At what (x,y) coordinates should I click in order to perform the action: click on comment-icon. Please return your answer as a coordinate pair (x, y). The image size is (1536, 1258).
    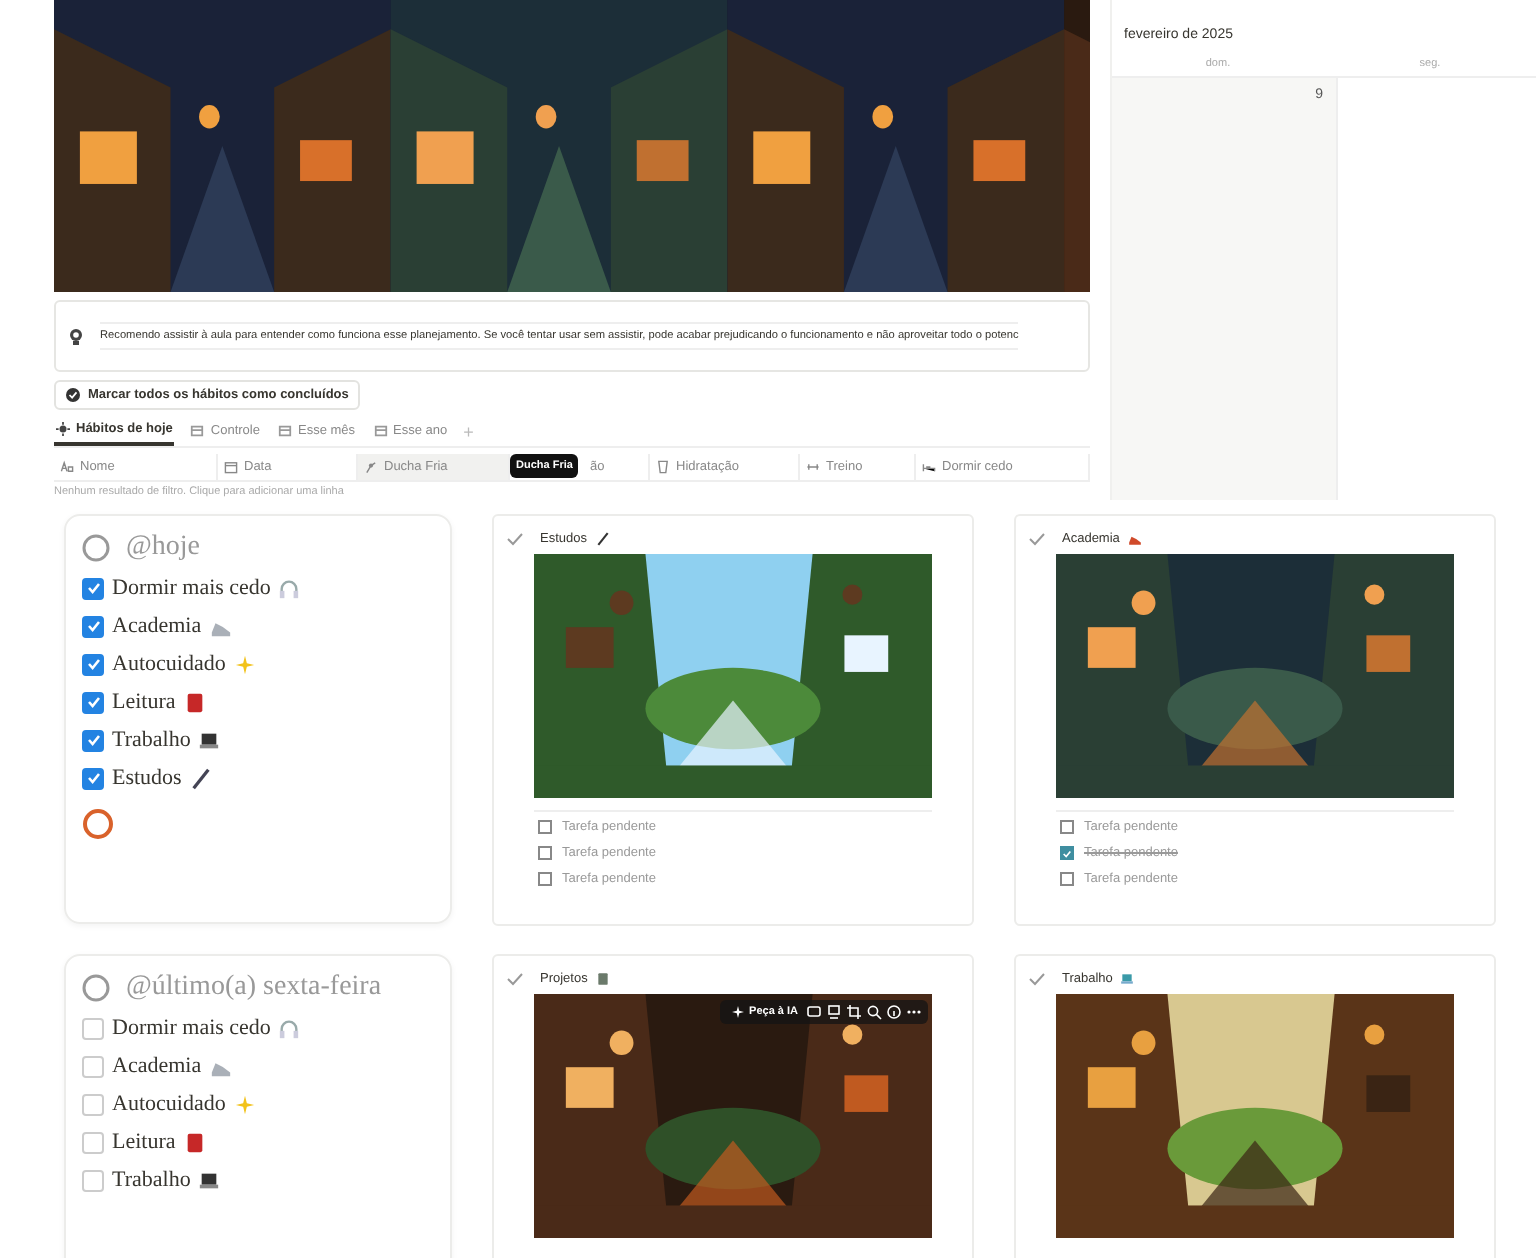
    Looking at the image, I should click on (814, 1012).